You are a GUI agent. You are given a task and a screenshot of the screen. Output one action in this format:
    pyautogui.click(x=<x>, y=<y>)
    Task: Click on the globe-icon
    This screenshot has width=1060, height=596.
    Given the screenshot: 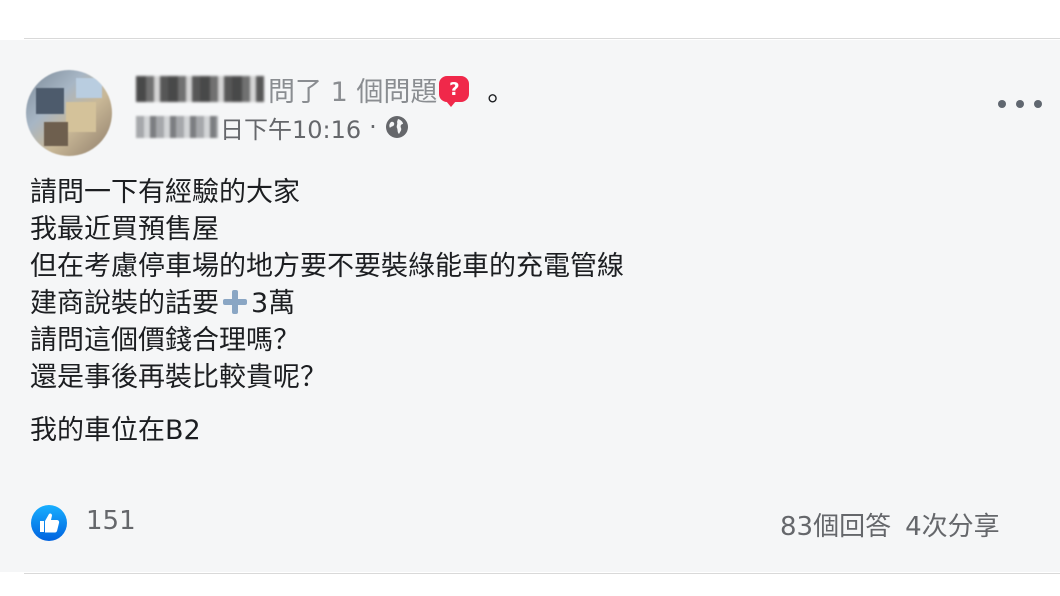 What is the action you would take?
    pyautogui.click(x=397, y=127)
    